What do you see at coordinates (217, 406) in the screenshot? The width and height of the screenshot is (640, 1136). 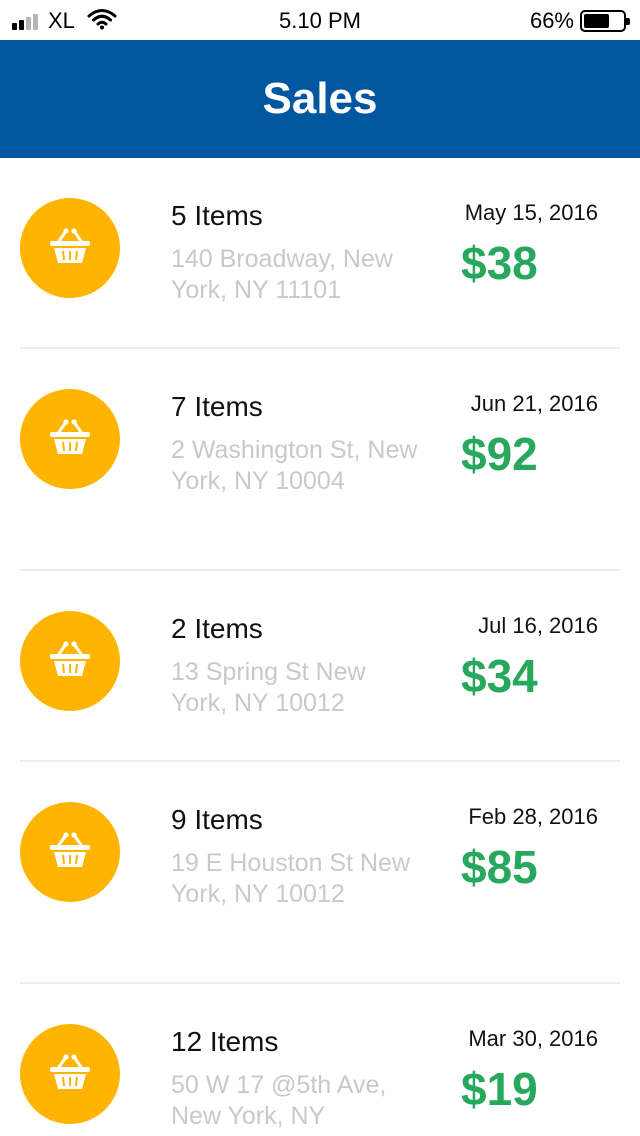 I see `item-count: 7 Items` at bounding box center [217, 406].